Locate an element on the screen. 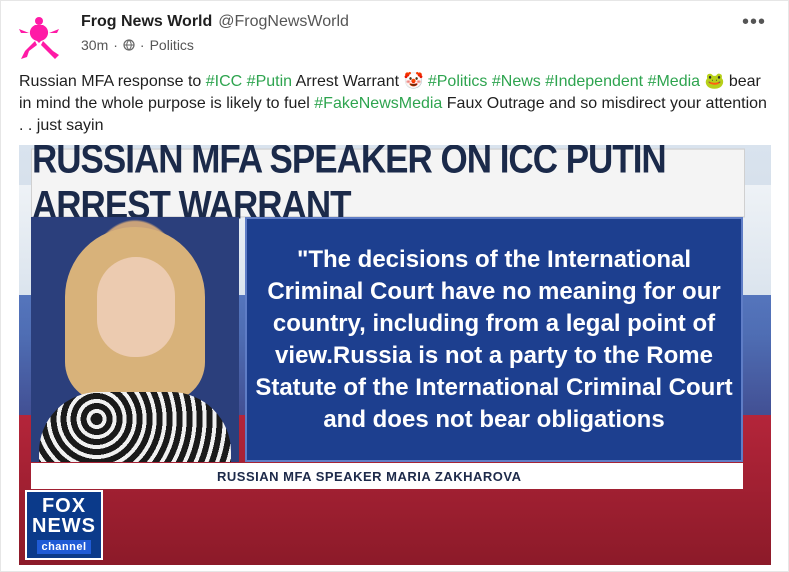  speaker-photo is located at coordinates (135, 339).